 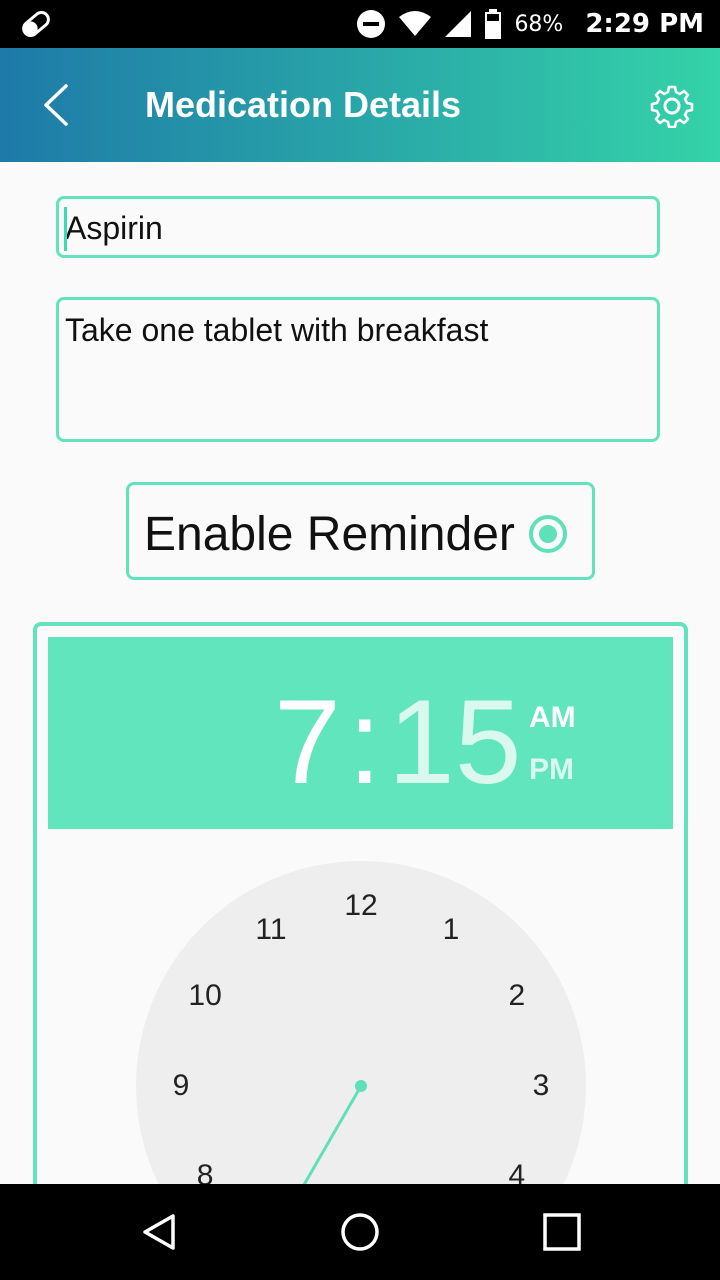 I want to click on dial-number-12: 12, so click(x=360, y=906).